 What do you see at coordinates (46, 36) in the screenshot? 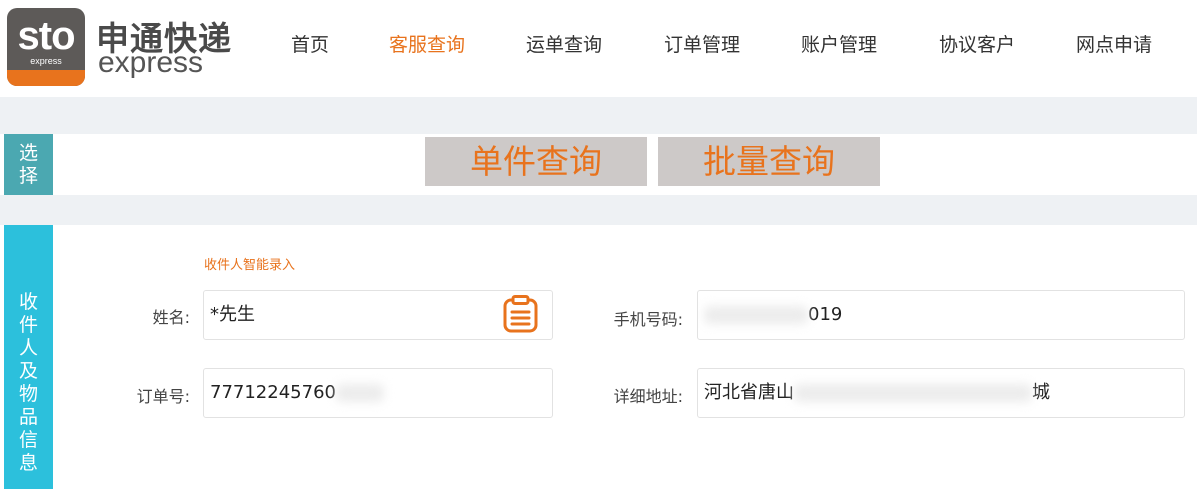
I see `logo-mark-text: sto` at bounding box center [46, 36].